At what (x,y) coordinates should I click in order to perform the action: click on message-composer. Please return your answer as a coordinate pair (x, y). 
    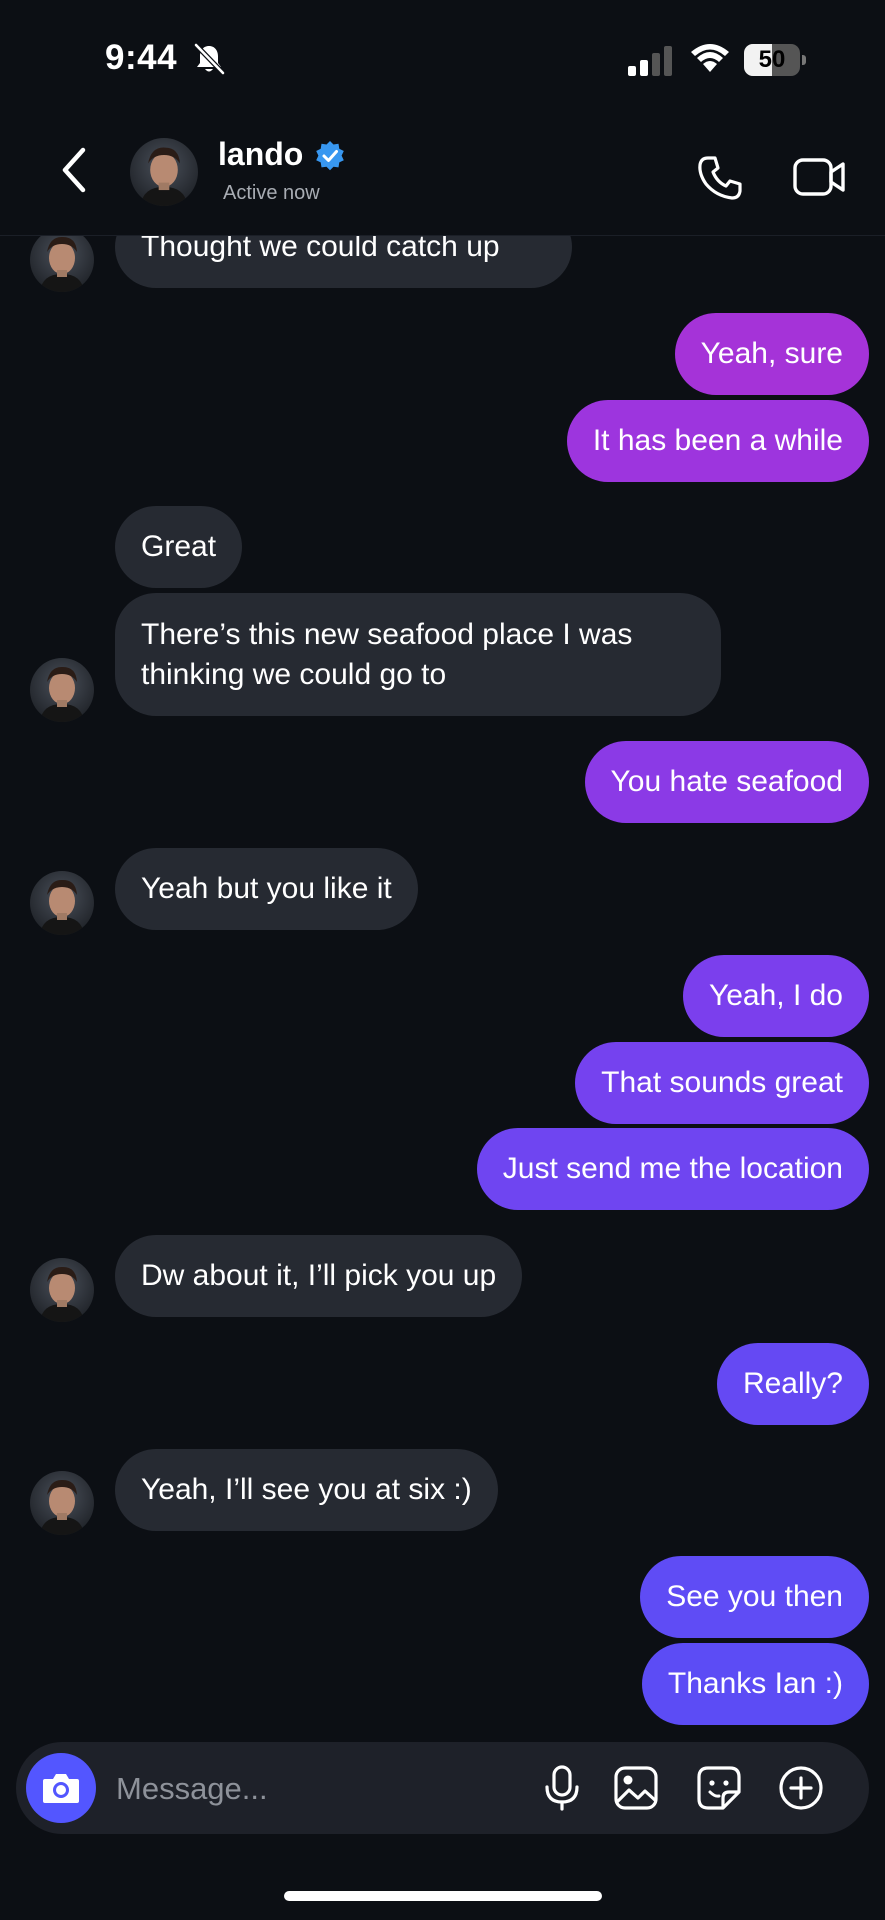
    Looking at the image, I should click on (442, 1788).